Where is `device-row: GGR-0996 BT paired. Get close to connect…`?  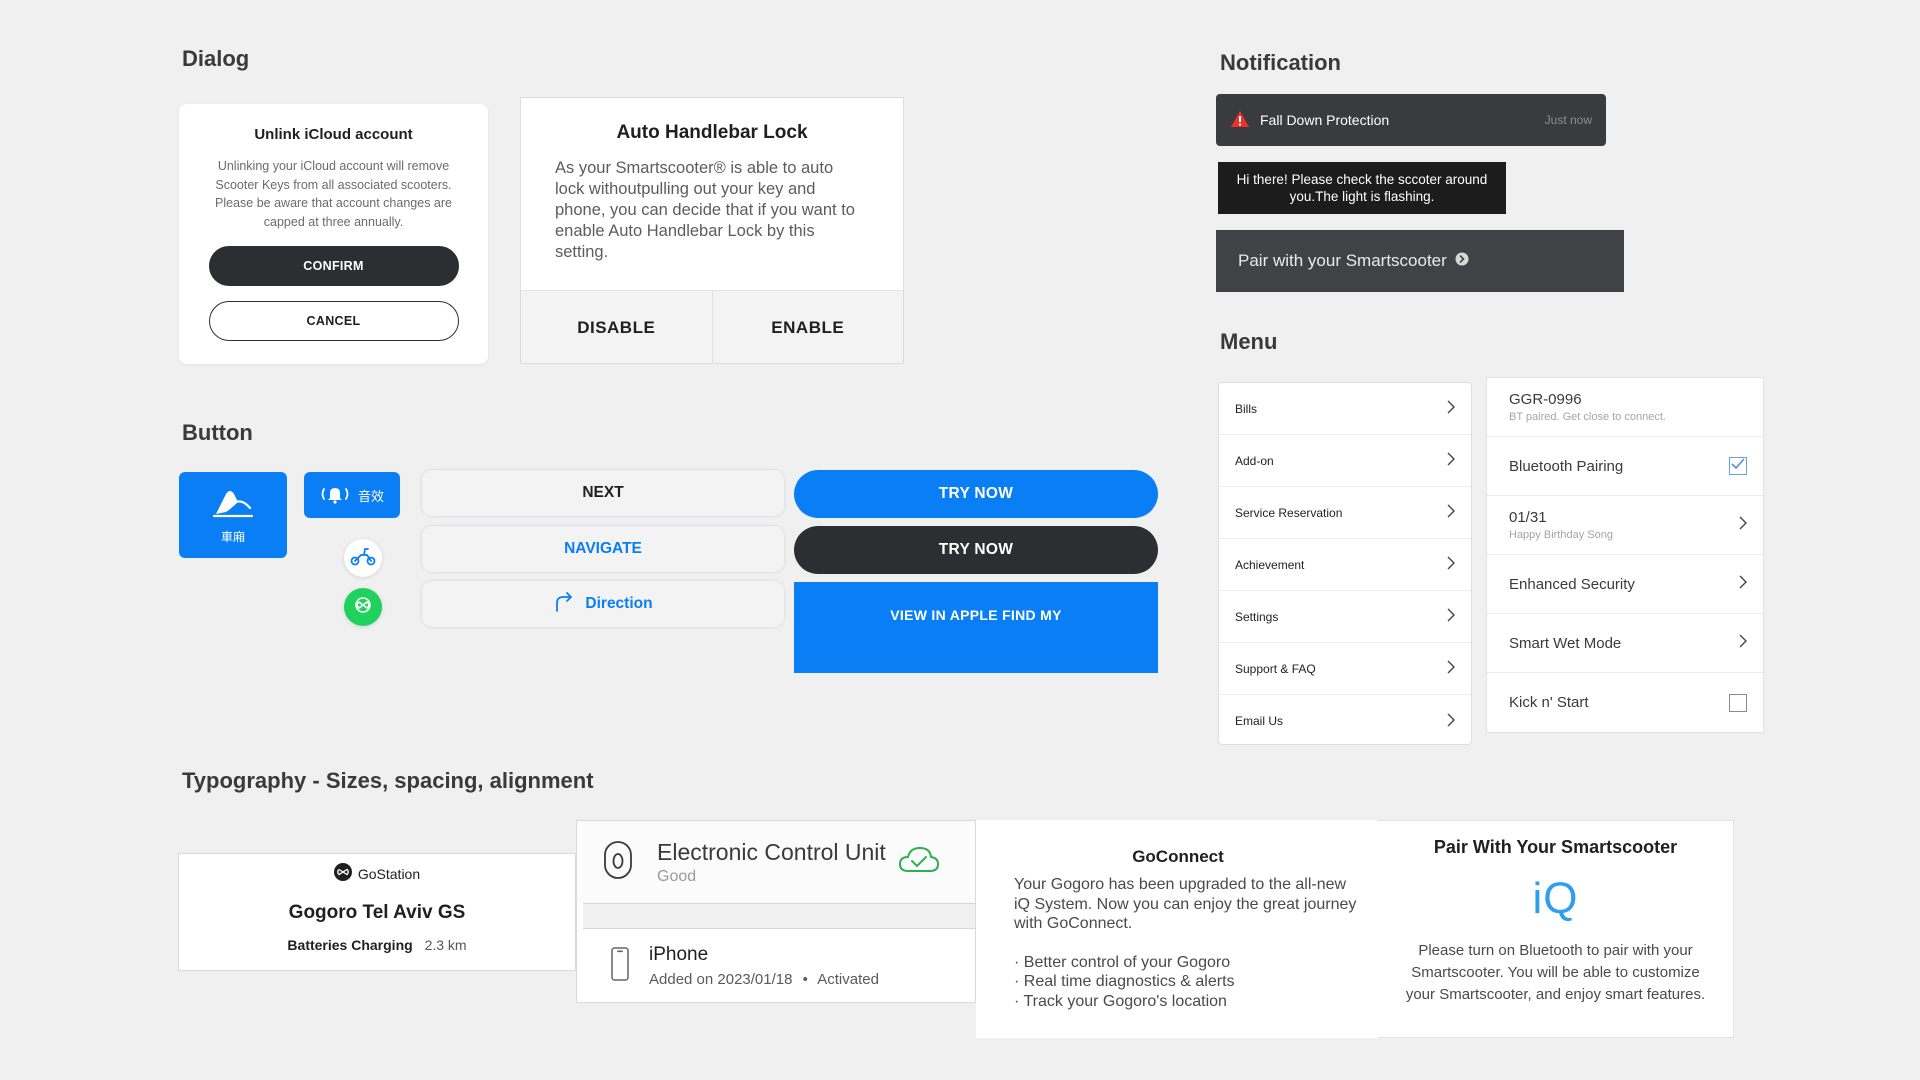 device-row: GGR-0996 BT paired. Get close to connect… is located at coordinates (1625, 407).